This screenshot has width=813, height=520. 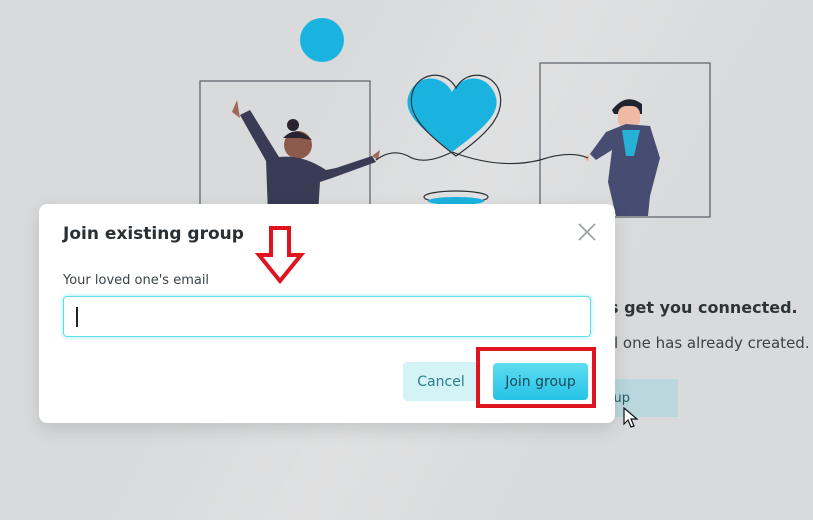 I want to click on join-group-button: Join group, so click(x=540, y=381).